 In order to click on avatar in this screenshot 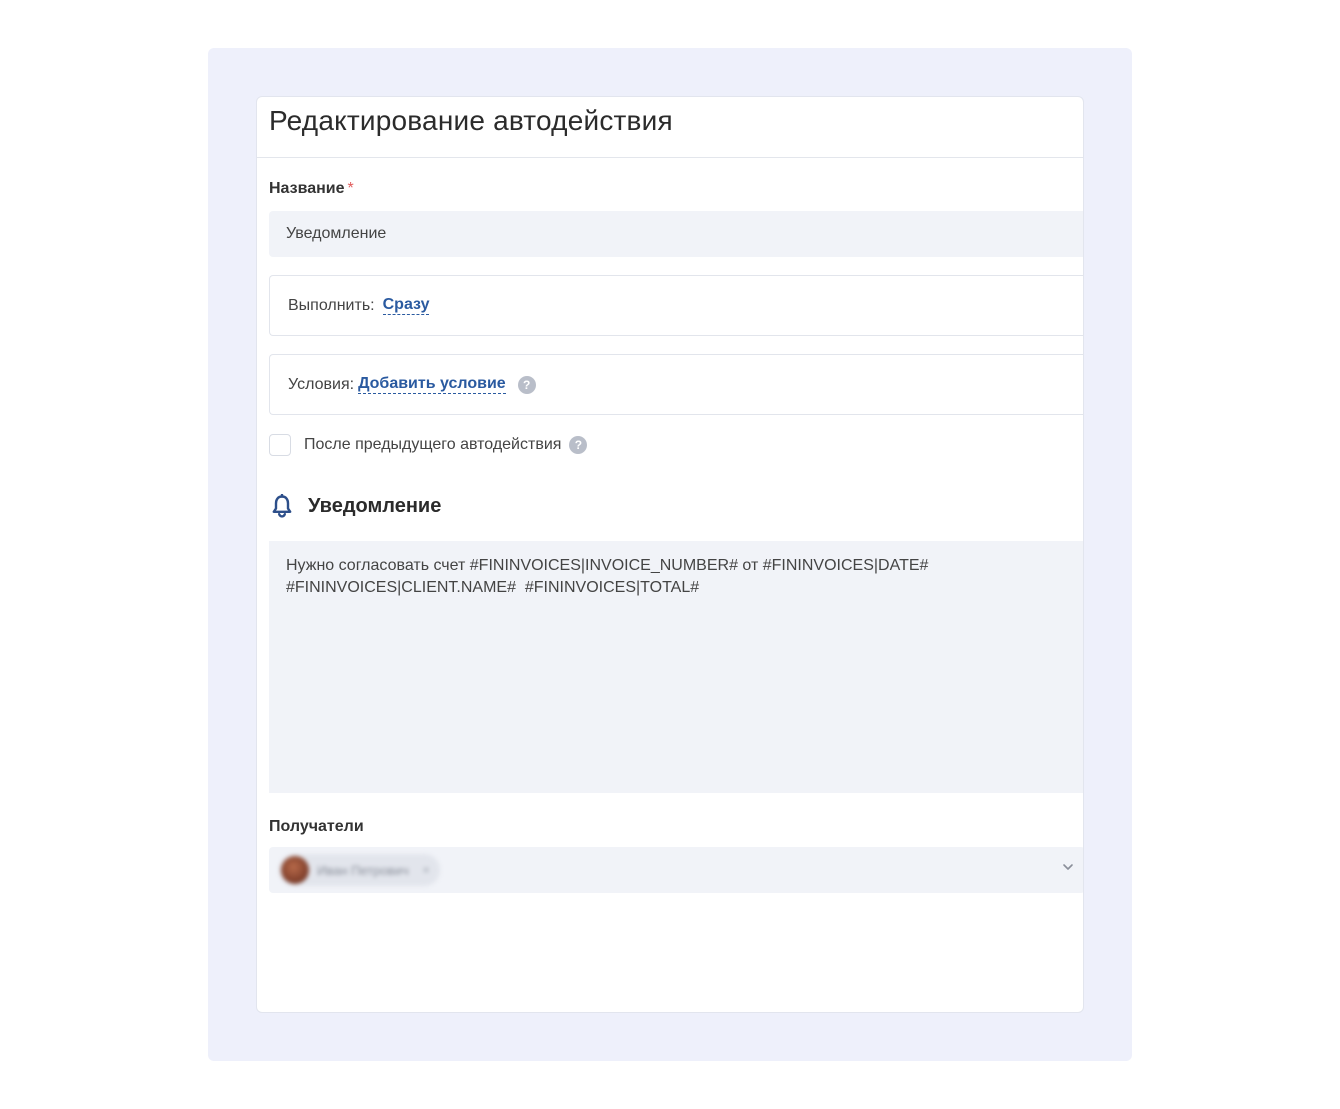, I will do `click(295, 870)`.